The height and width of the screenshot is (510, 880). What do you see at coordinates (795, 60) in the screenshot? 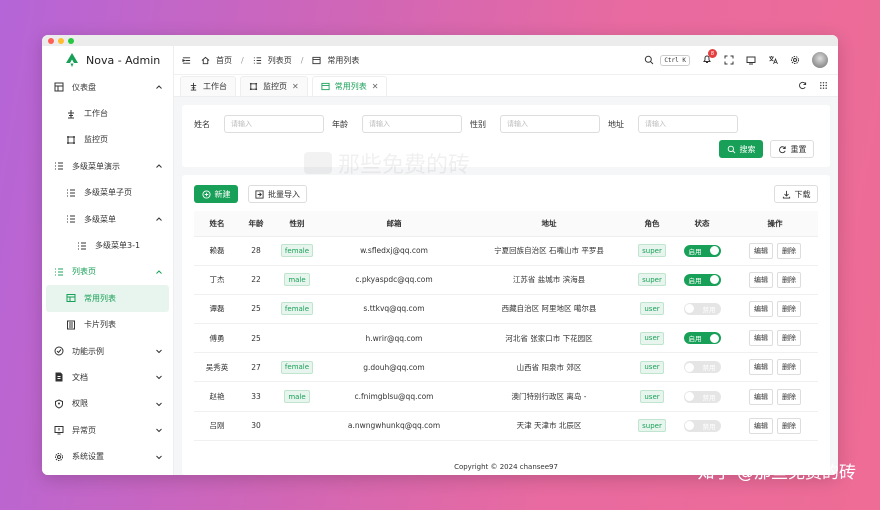
I see `gear-icon` at bounding box center [795, 60].